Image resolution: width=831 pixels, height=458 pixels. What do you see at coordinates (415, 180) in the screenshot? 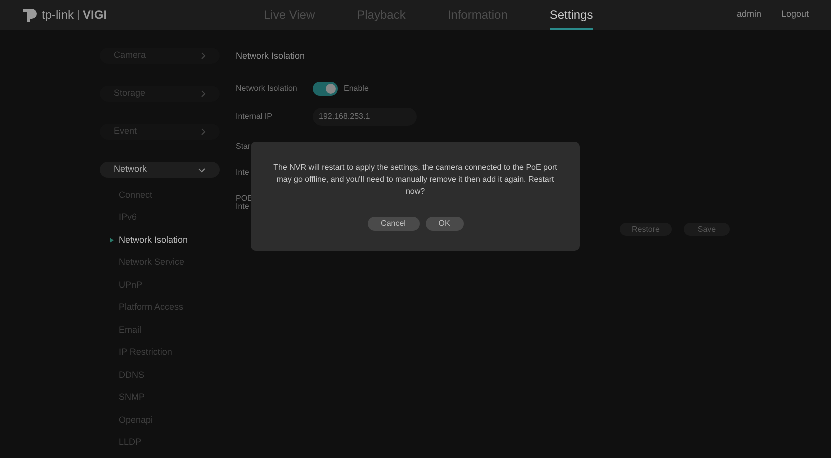
I see `dialog-message: The NVR will restart to apply the settings, the camera connected to the PoE port may go offline, and you'll need to manually remove it then add it again. Restart now?` at bounding box center [415, 180].